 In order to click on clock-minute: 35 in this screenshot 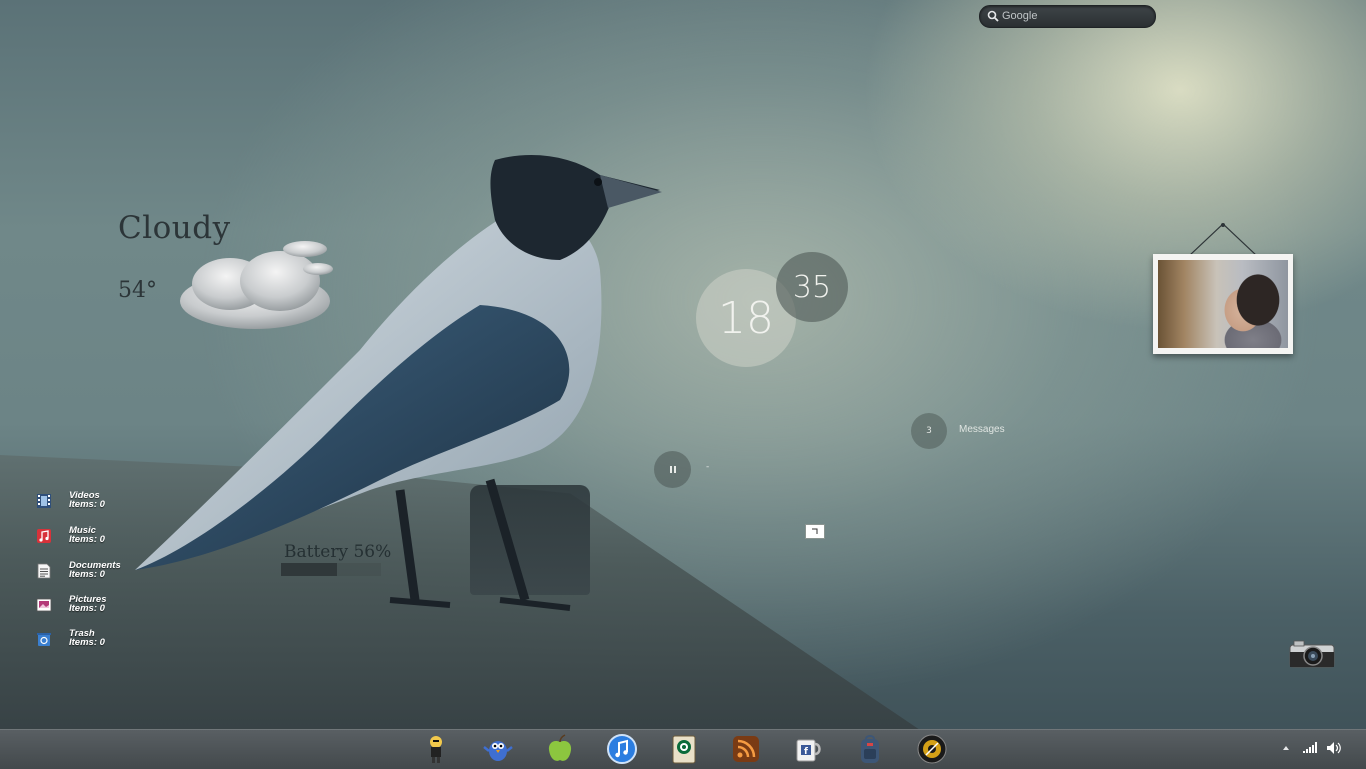, I will do `click(812, 287)`.